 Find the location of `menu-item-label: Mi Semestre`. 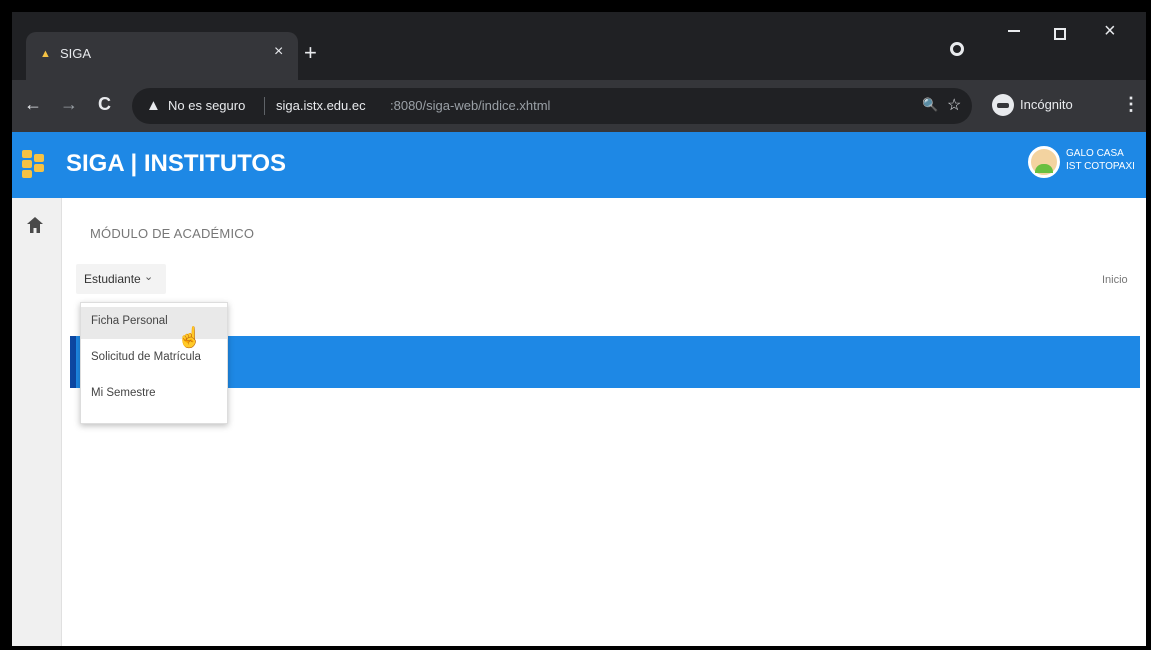

menu-item-label: Mi Semestre is located at coordinates (123, 393).